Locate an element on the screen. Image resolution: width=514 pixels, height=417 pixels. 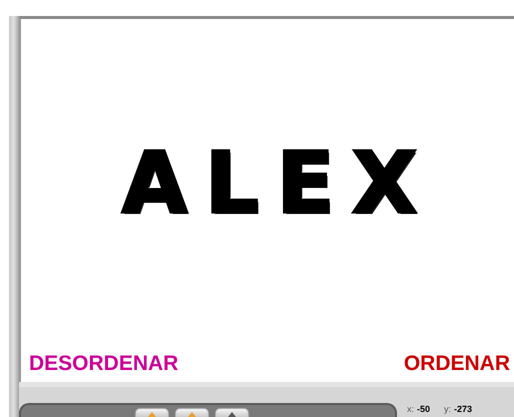
x-label: x: is located at coordinates (410, 409).